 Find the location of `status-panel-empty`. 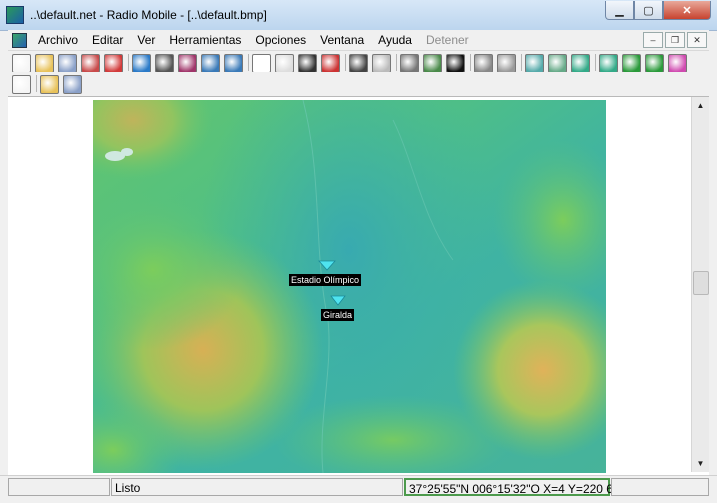

status-panel-empty is located at coordinates (59, 487).